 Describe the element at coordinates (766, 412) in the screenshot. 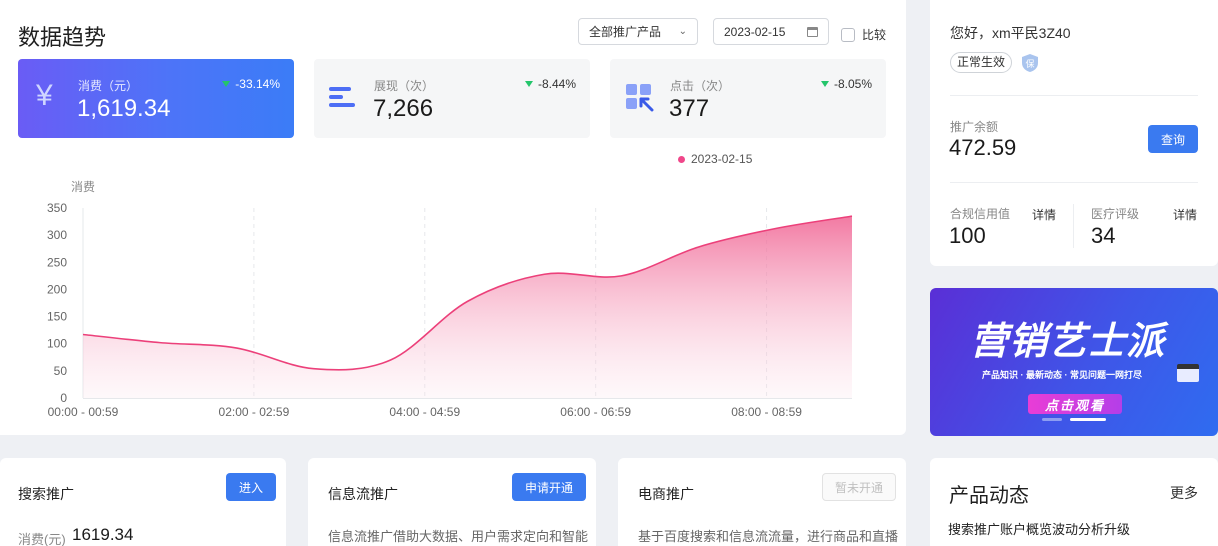

I see `x-tick-label: 08:00 - 08:59` at that location.